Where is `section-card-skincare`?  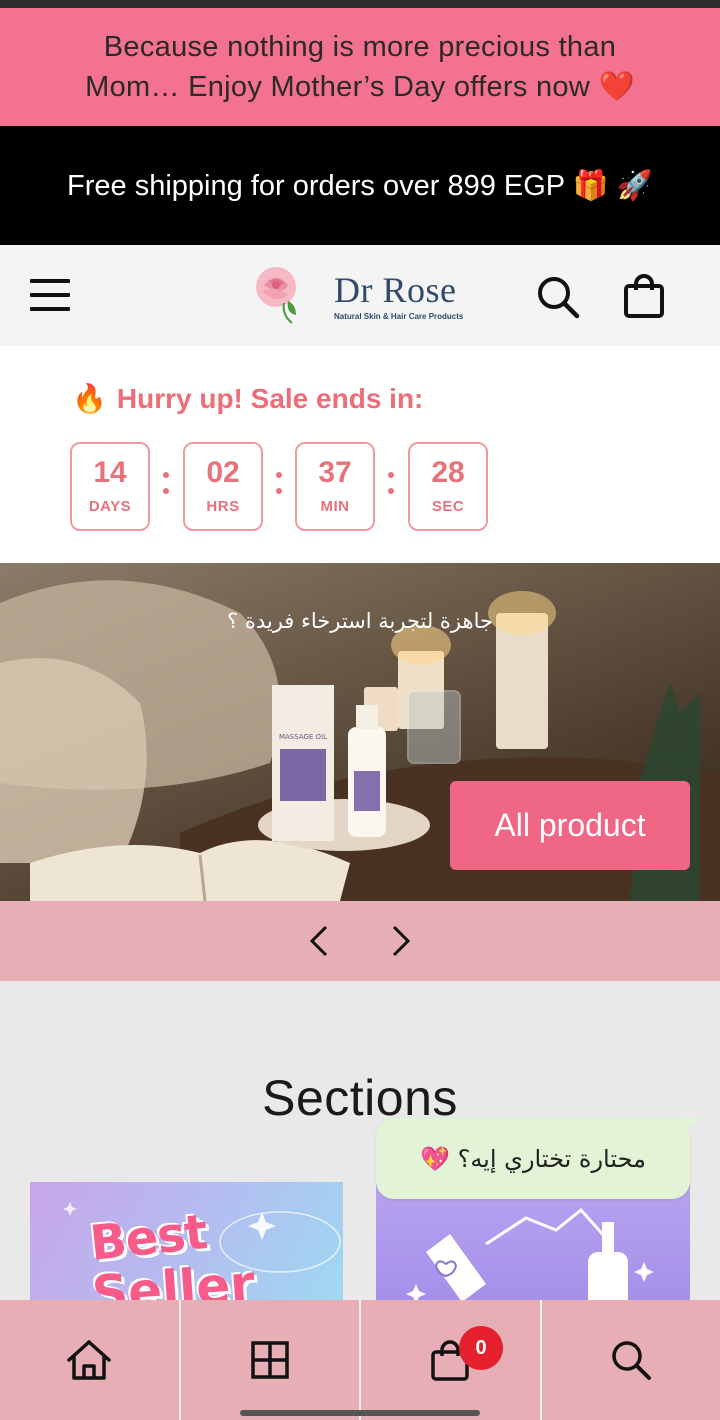 section-card-skincare is located at coordinates (533, 1242).